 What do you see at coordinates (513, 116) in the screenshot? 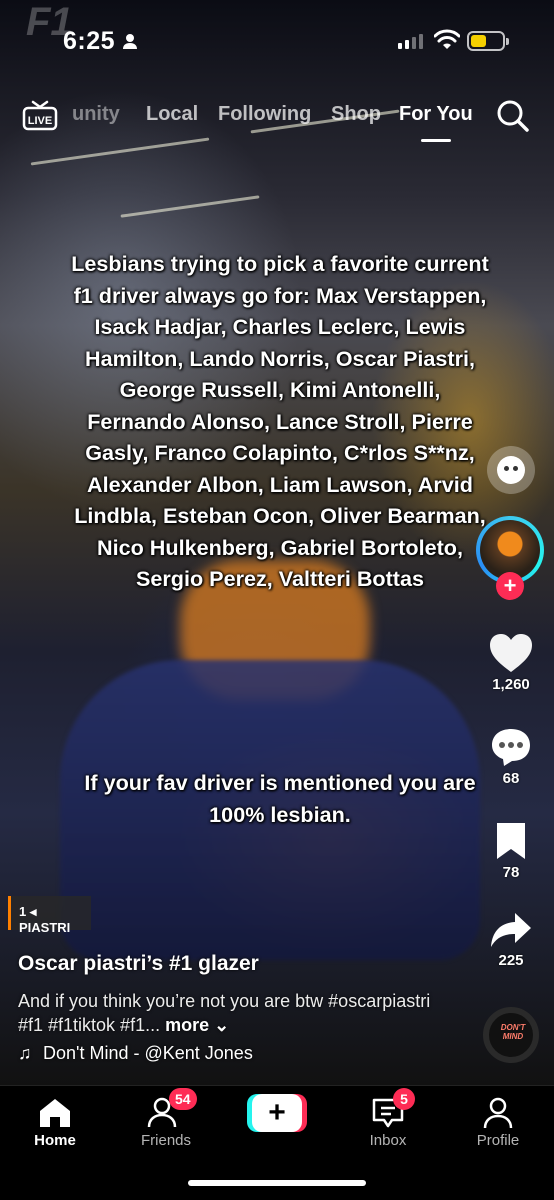
I see `search-icon` at bounding box center [513, 116].